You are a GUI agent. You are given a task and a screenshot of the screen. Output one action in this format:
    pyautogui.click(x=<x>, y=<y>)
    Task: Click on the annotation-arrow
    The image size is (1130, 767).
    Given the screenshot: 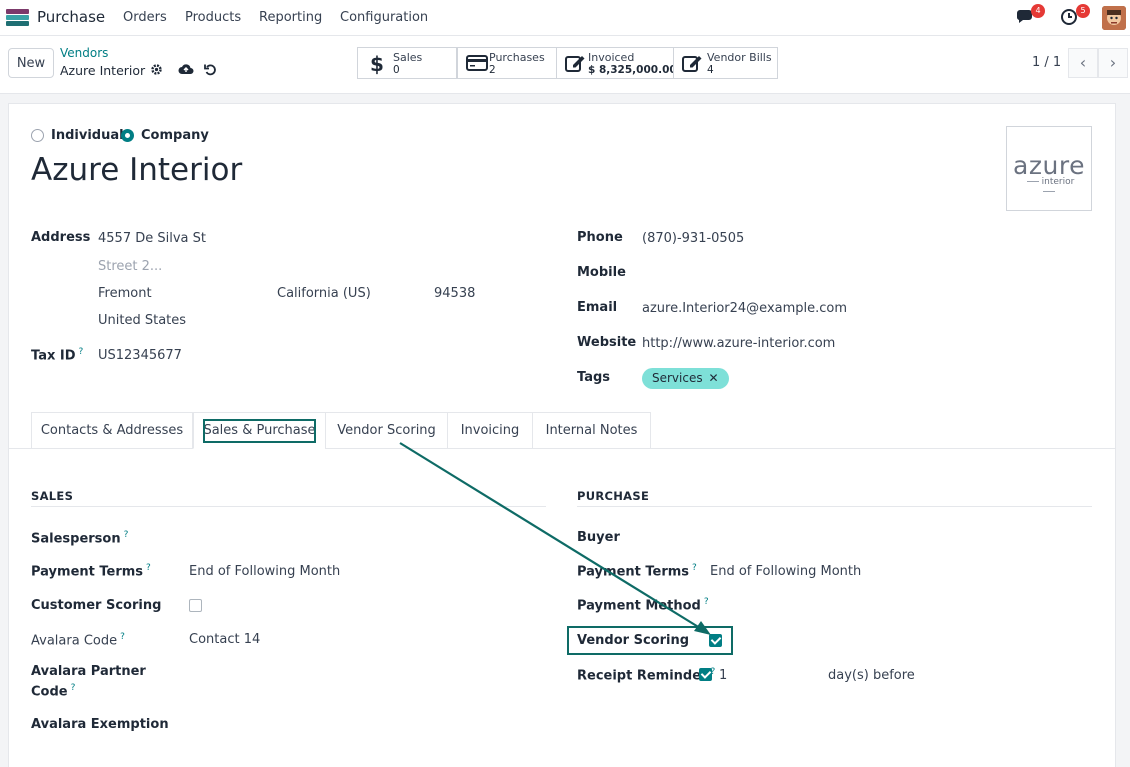 What is the action you would take?
    pyautogui.click(x=555, y=538)
    